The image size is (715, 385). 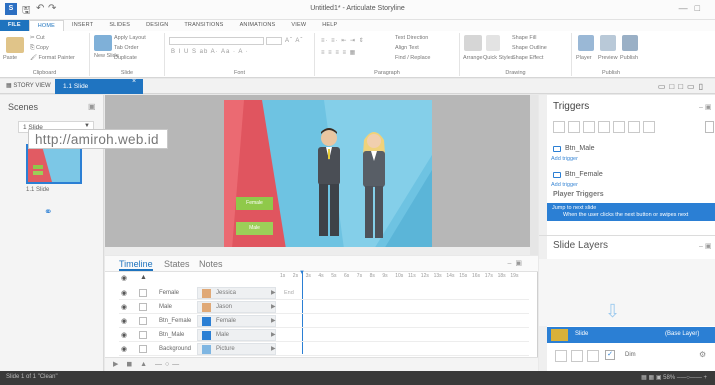 I want to click on right-panel-scrollbar, so click(x=543, y=233).